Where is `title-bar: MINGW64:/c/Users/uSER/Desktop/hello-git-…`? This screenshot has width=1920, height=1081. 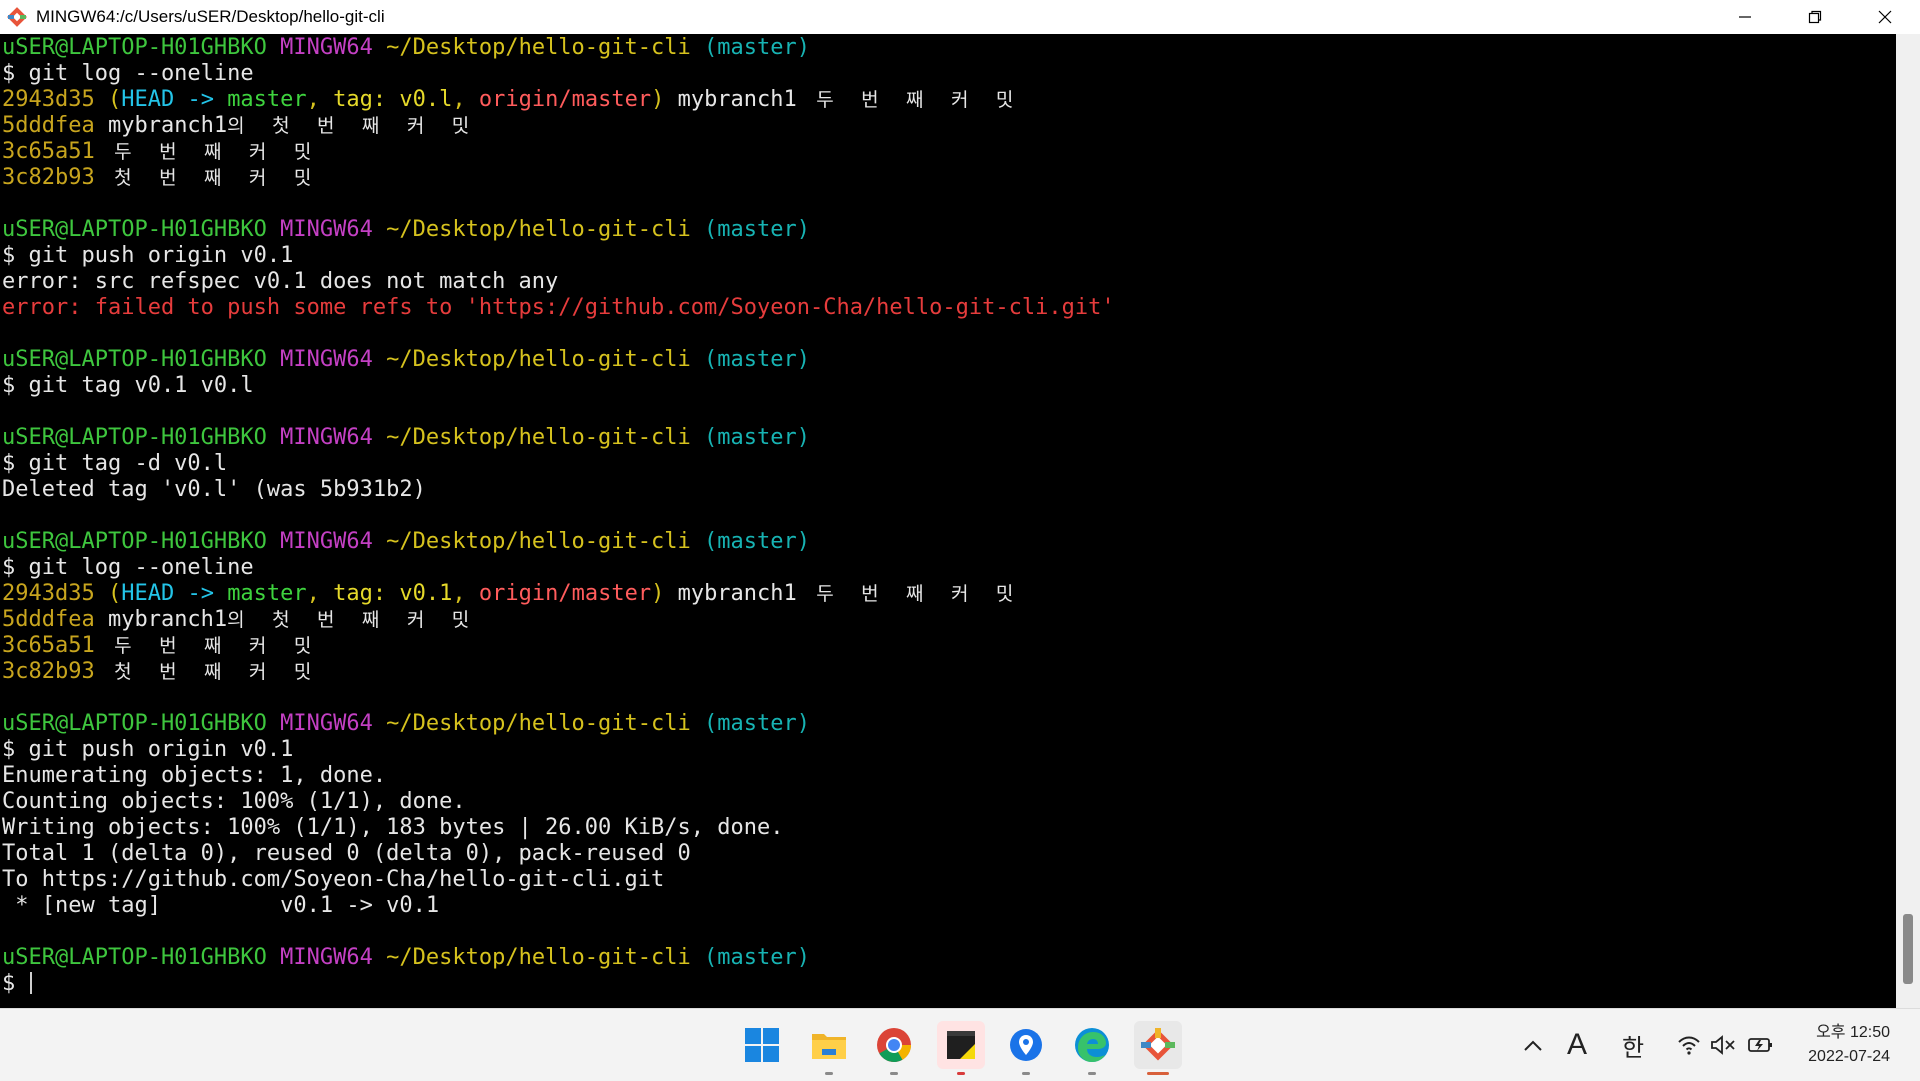
title-bar: MINGW64:/c/Users/uSER/Desktop/hello-git-… is located at coordinates (960, 17).